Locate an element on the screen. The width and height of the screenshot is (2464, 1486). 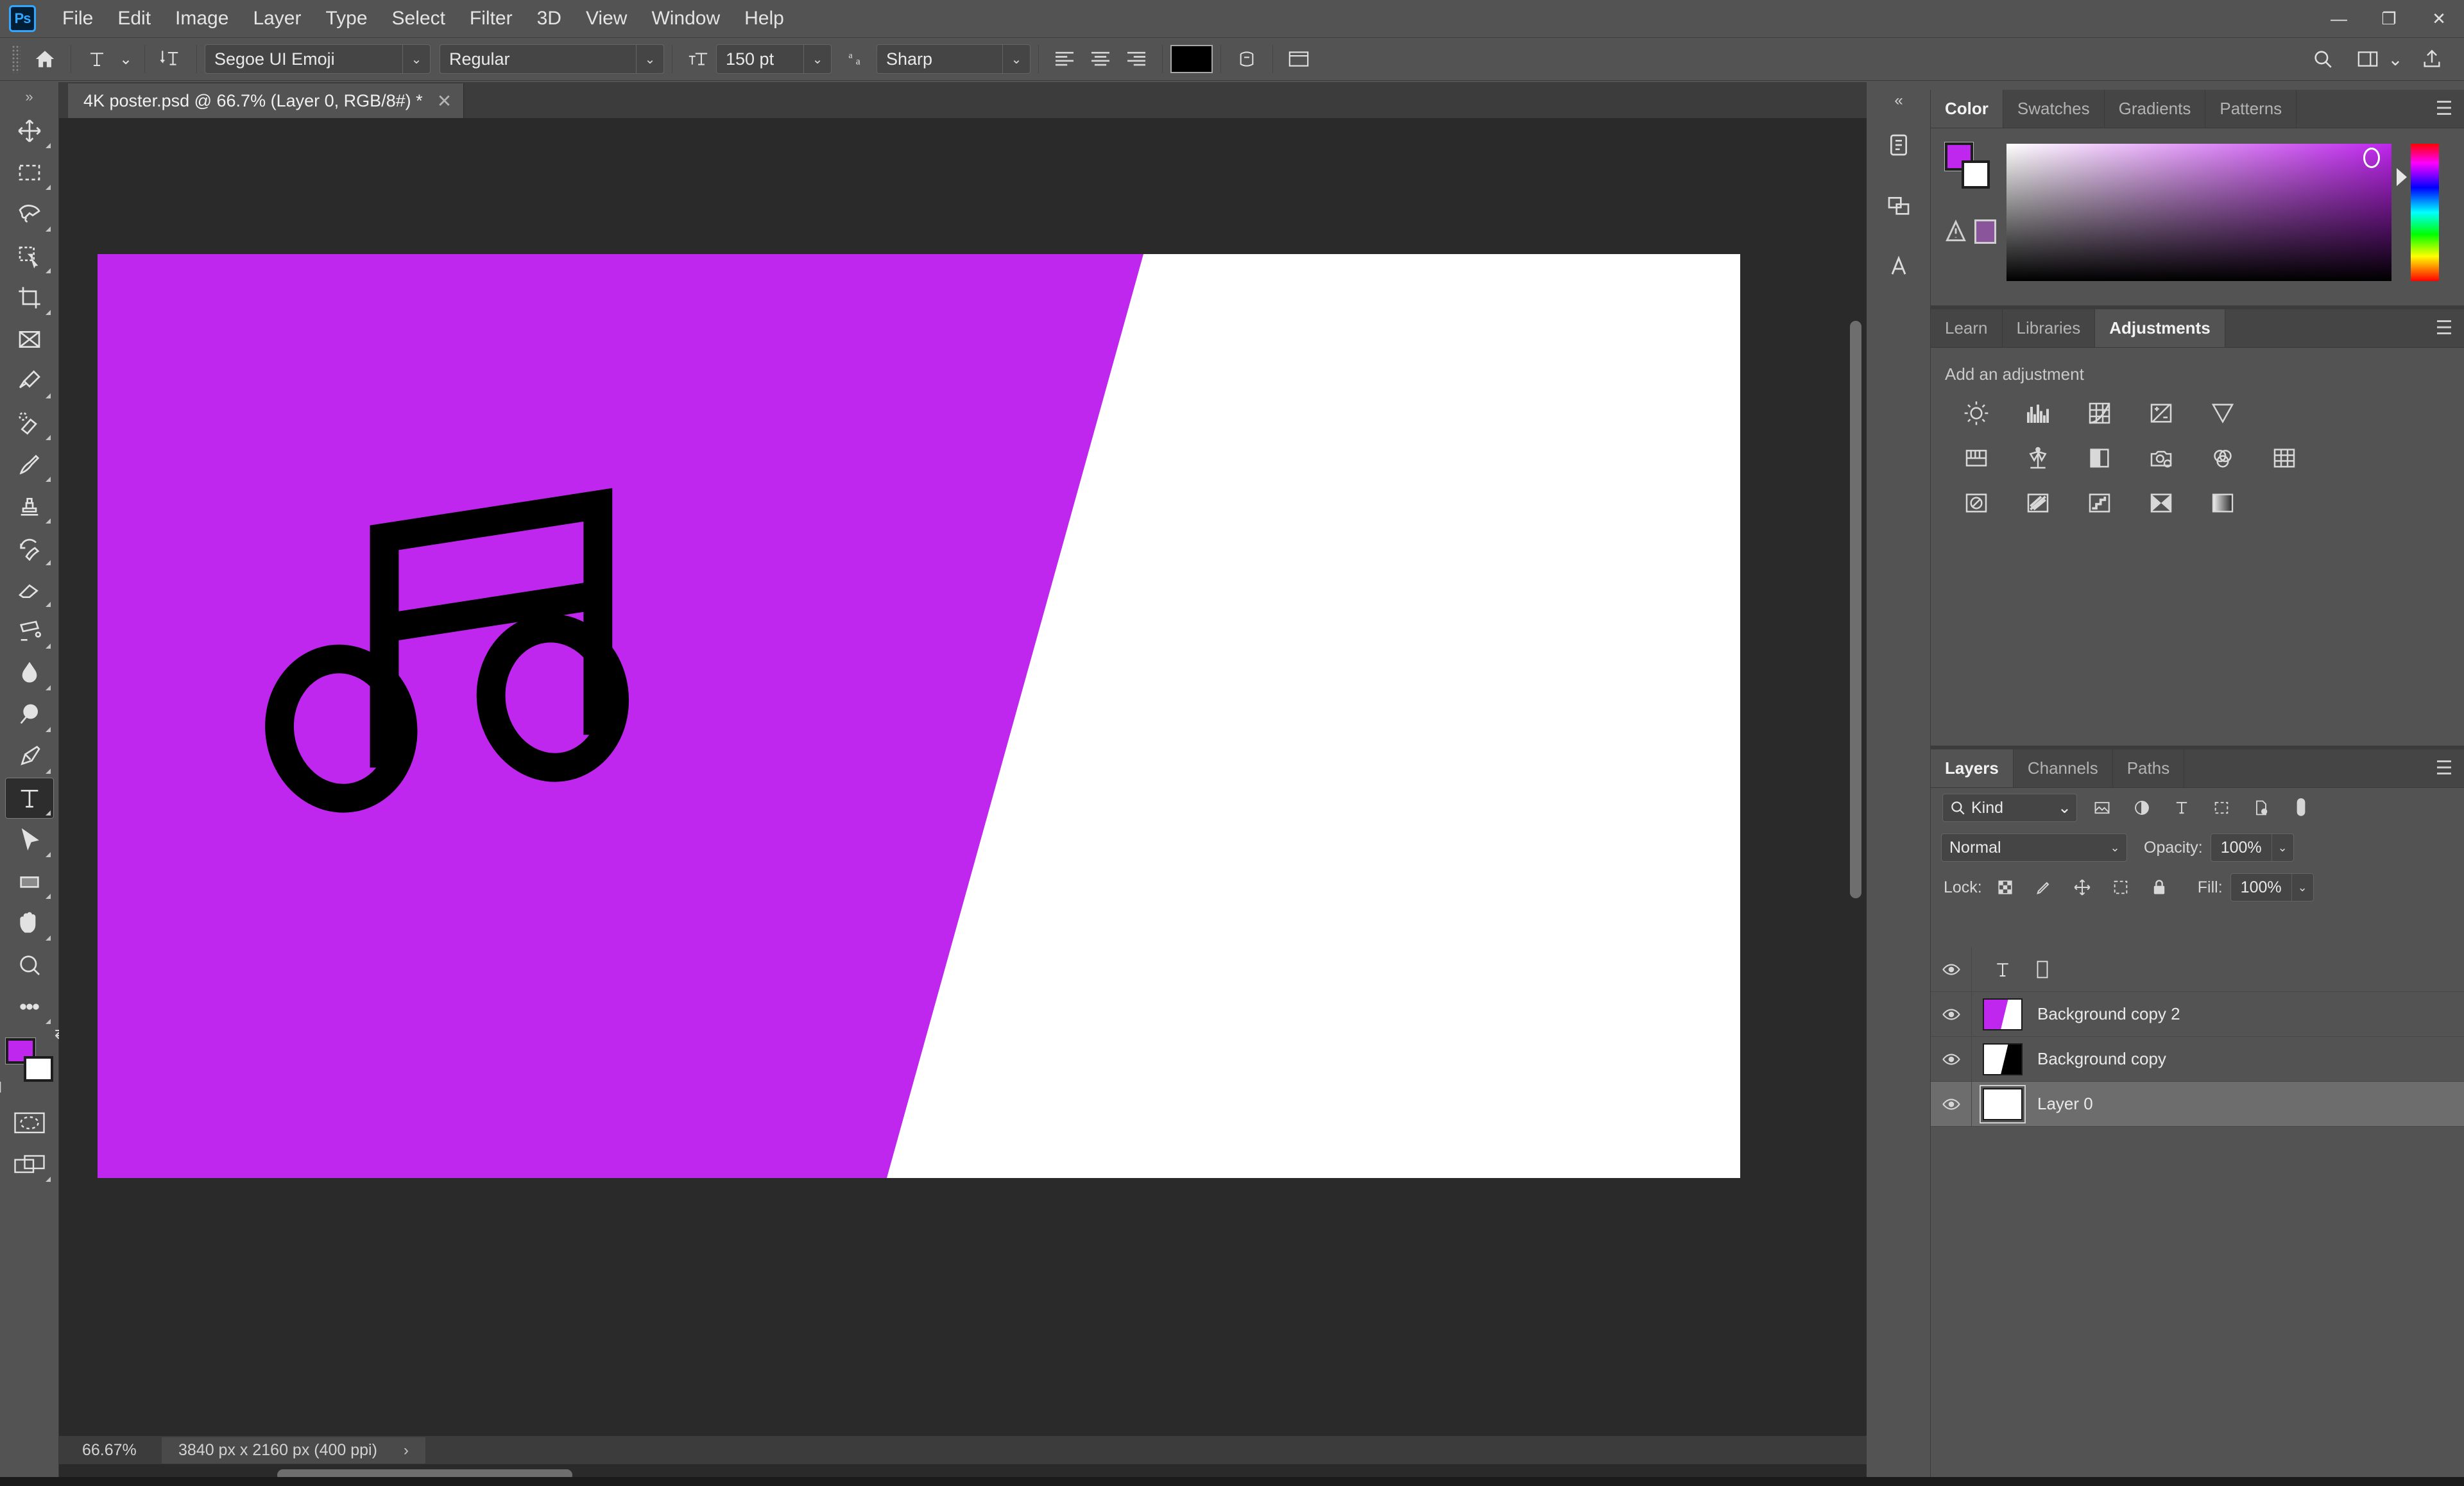
lasso-tool is located at coordinates (30, 214).